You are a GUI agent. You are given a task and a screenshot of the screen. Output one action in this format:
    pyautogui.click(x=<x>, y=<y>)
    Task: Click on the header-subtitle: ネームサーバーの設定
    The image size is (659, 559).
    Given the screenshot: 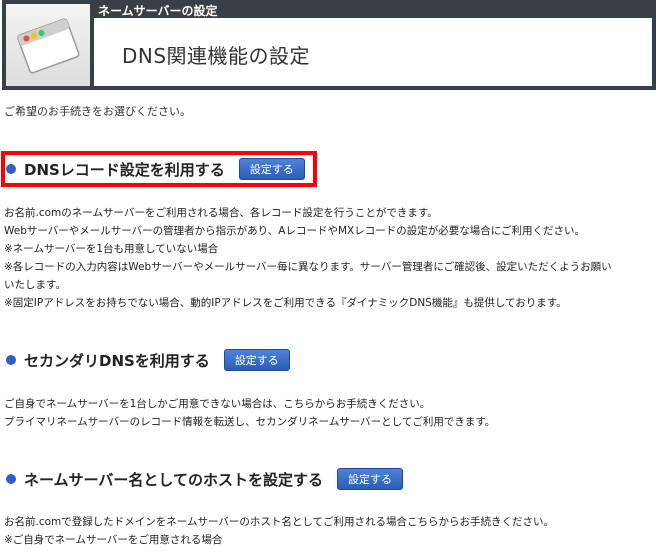 What is the action you would take?
    pyautogui.click(x=158, y=11)
    